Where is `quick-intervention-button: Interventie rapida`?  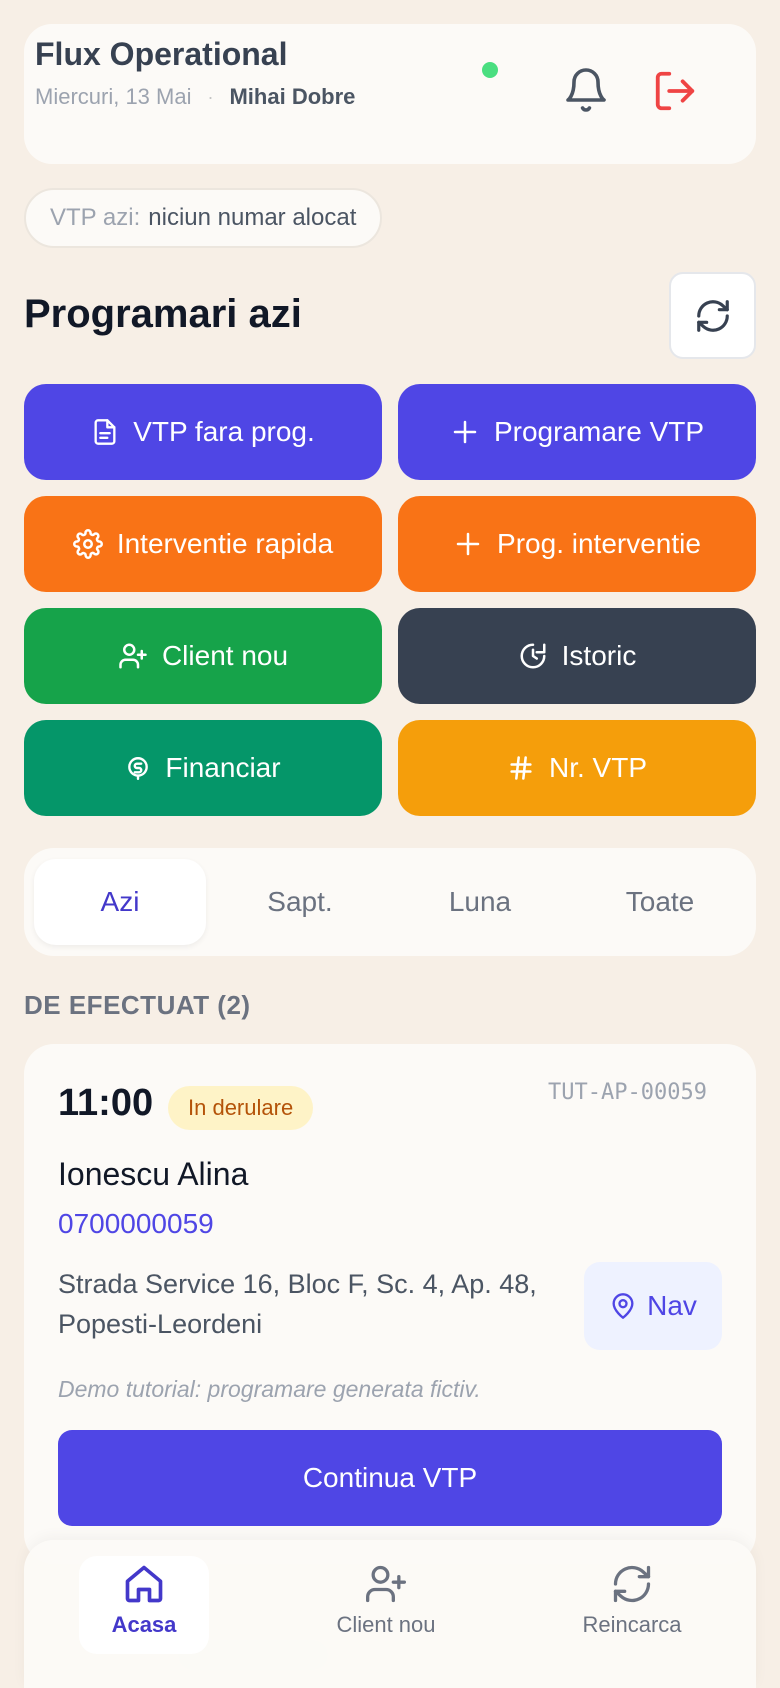 quick-intervention-button: Interventie rapida is located at coordinates (203, 544).